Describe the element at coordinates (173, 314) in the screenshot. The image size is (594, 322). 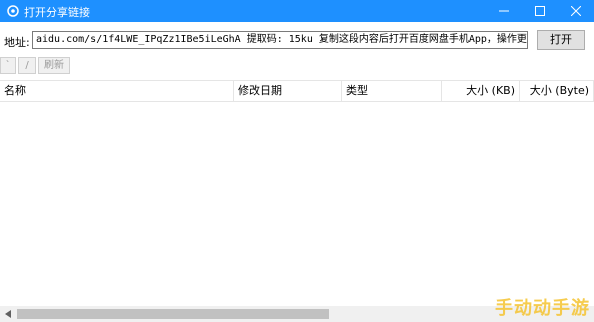
I see `scroll-thumb` at that location.